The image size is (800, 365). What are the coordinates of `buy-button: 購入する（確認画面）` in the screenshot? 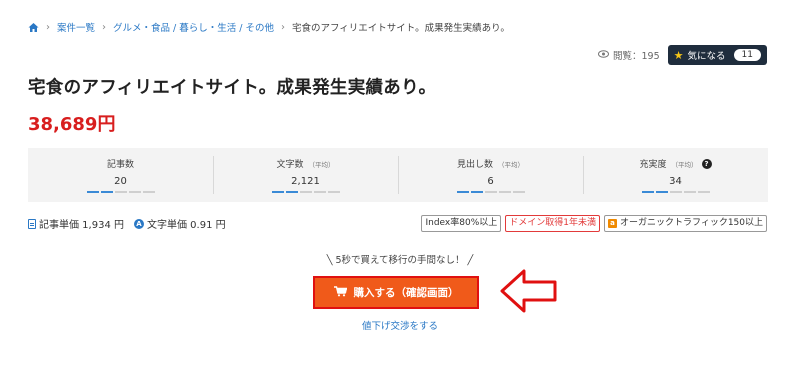 It's located at (396, 292).